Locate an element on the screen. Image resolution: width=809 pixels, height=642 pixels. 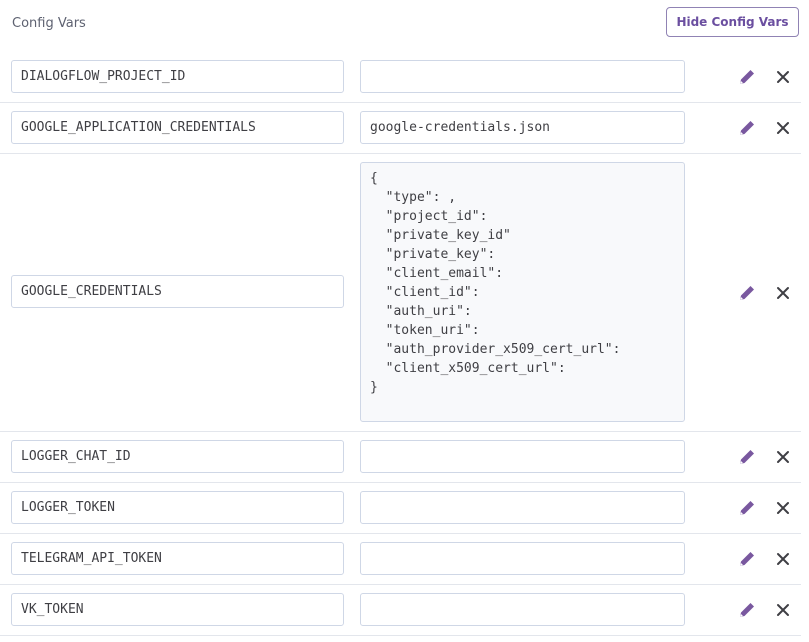
config-var-key-input: VK_TOKEN is located at coordinates (177, 609).